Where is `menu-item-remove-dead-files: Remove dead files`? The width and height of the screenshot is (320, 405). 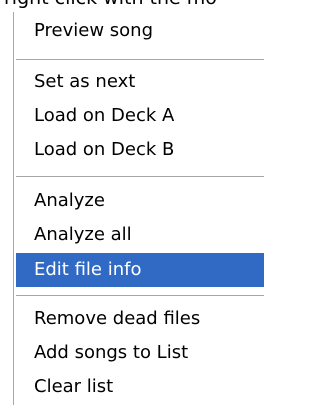
menu-item-remove-dead-files: Remove dead files is located at coordinates (140, 319).